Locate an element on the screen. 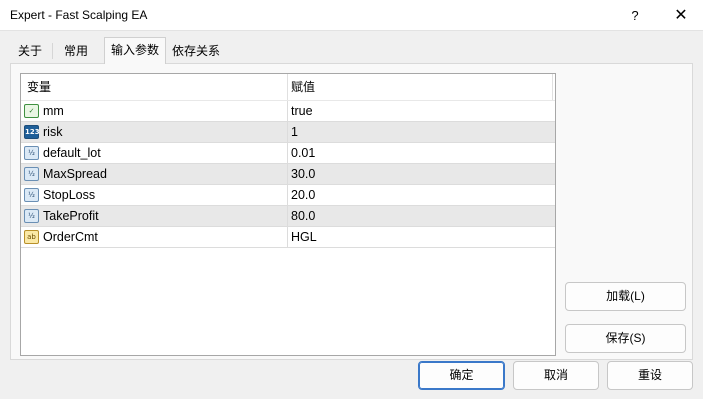 This screenshot has height=399, width=703. window-title: Expert - Fast Scalping EA is located at coordinates (79, 15).